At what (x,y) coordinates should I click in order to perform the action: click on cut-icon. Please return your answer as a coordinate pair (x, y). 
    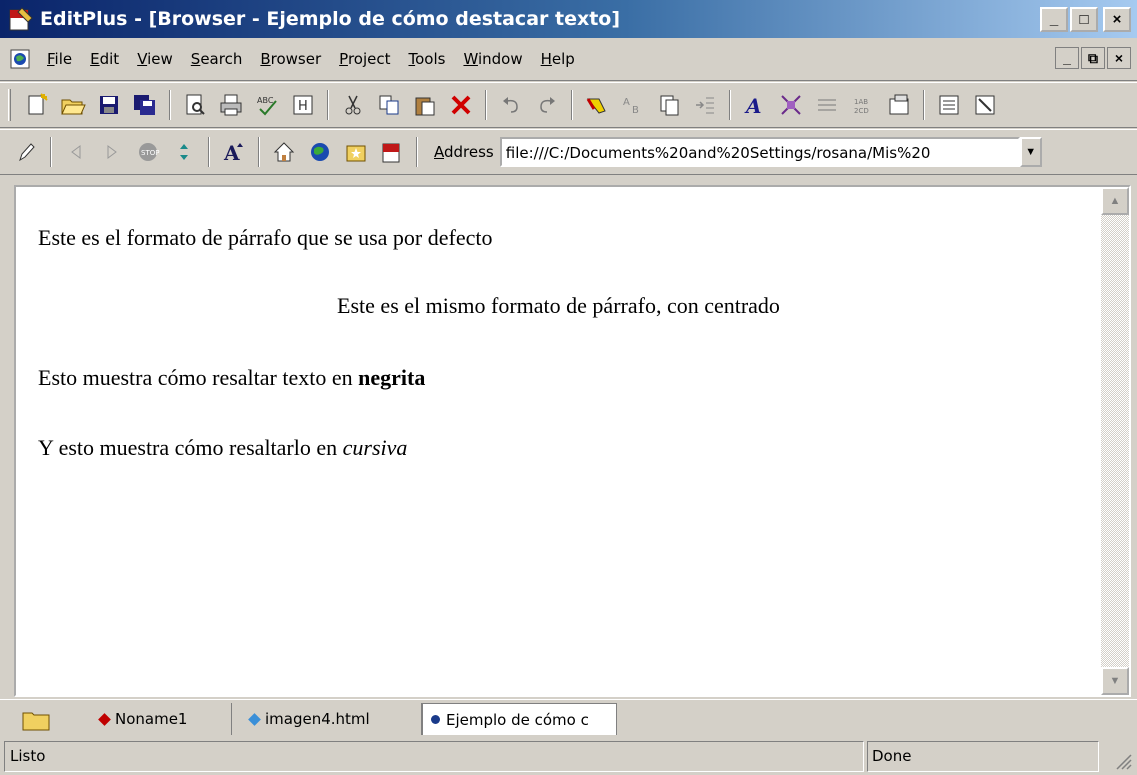
    Looking at the image, I should click on (353, 105).